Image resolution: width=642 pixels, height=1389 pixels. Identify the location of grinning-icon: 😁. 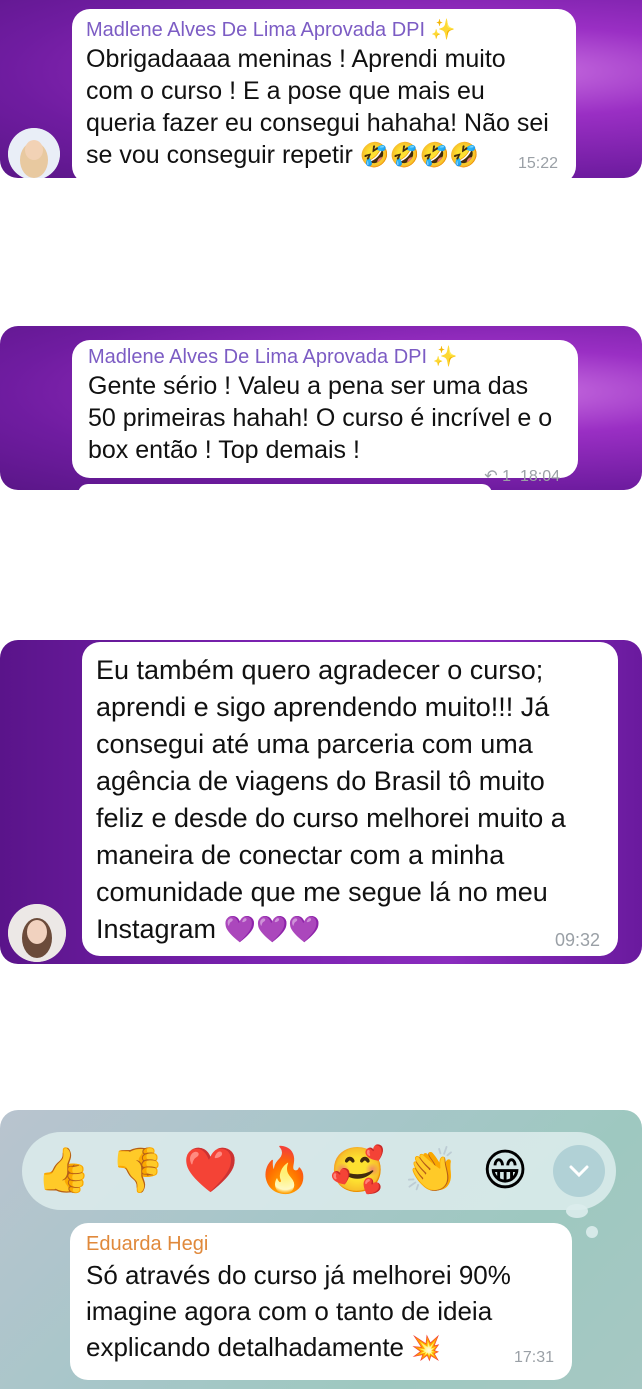
(505, 1171).